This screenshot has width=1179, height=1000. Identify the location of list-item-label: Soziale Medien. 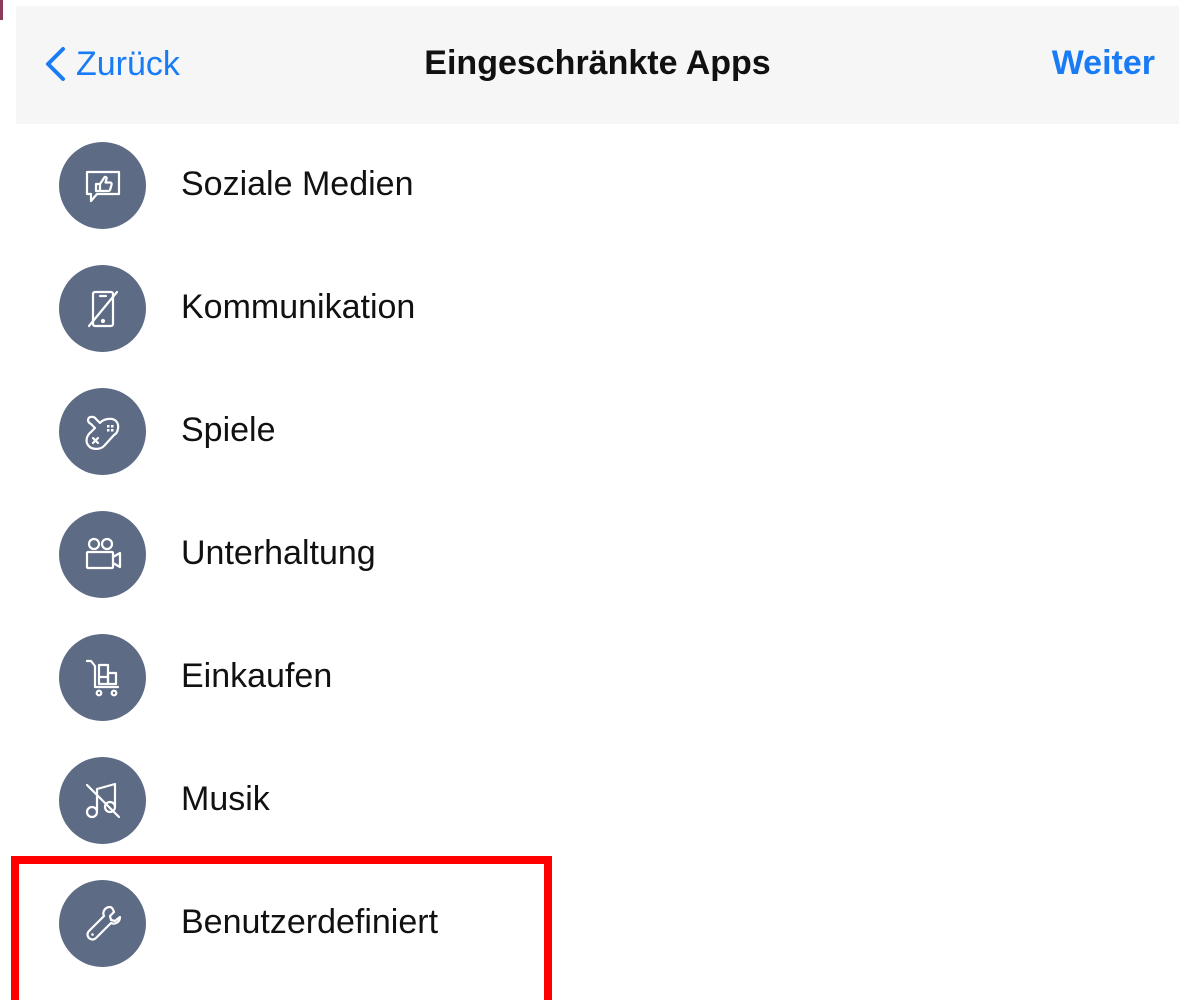
(297, 184).